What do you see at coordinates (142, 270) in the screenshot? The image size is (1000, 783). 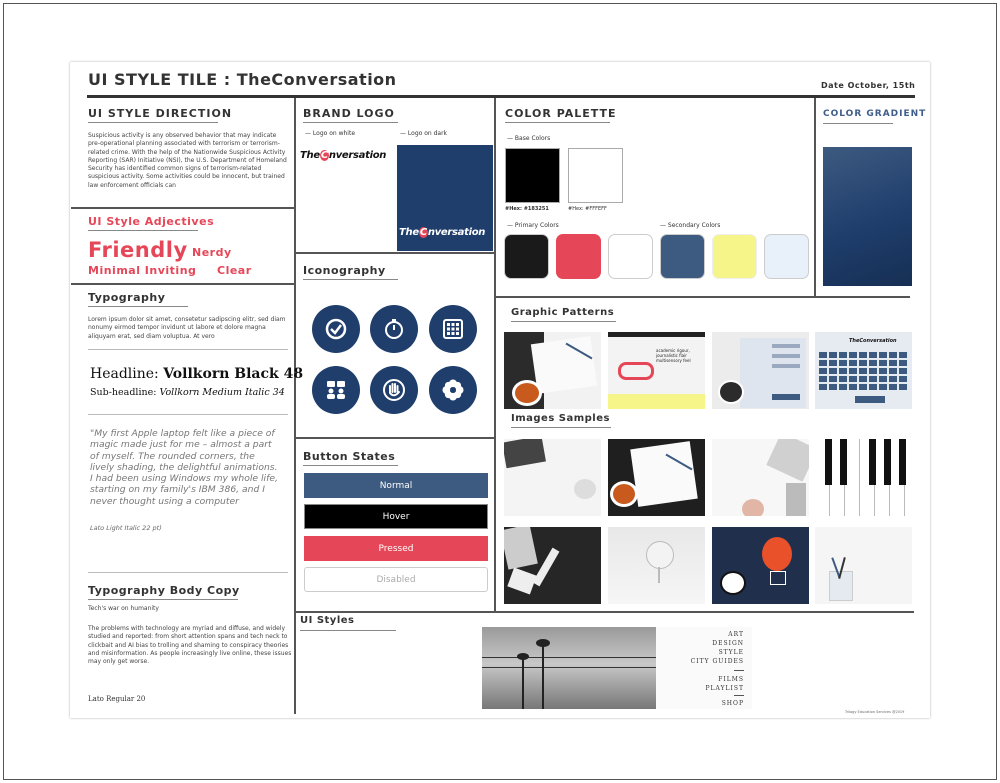 I see `adjective-minimal-inviting: Minimal Inviting` at bounding box center [142, 270].